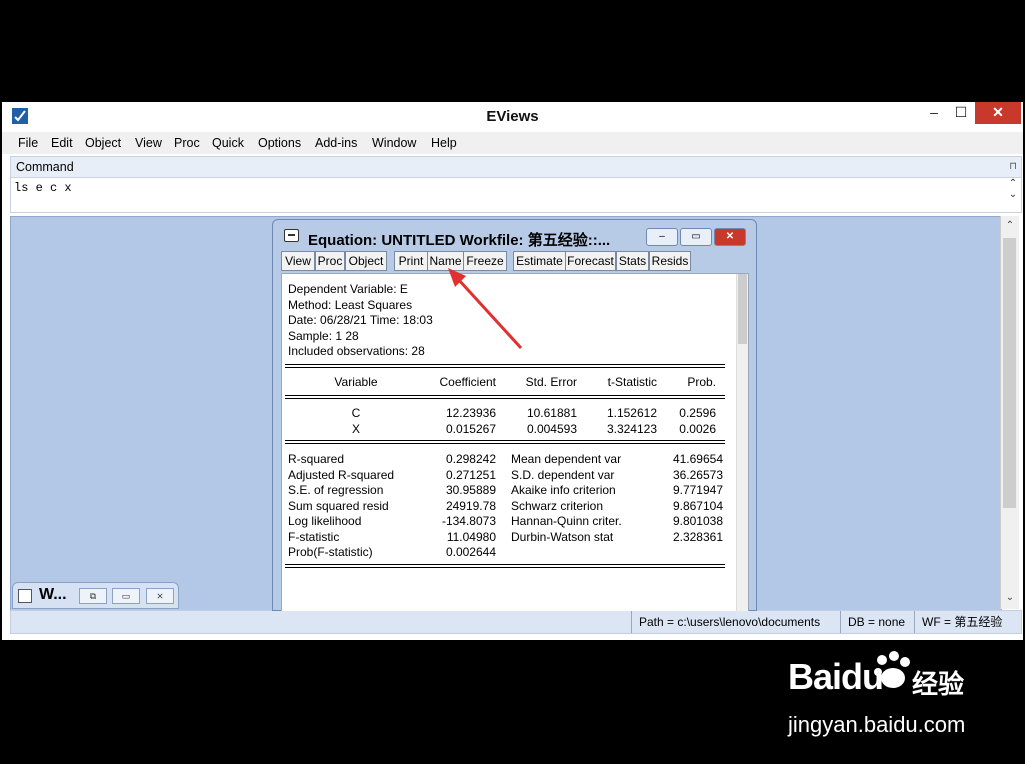 The width and height of the screenshot is (1025, 764). Describe the element at coordinates (938, 684) in the screenshot. I see `watermark-cn: 经验` at that location.